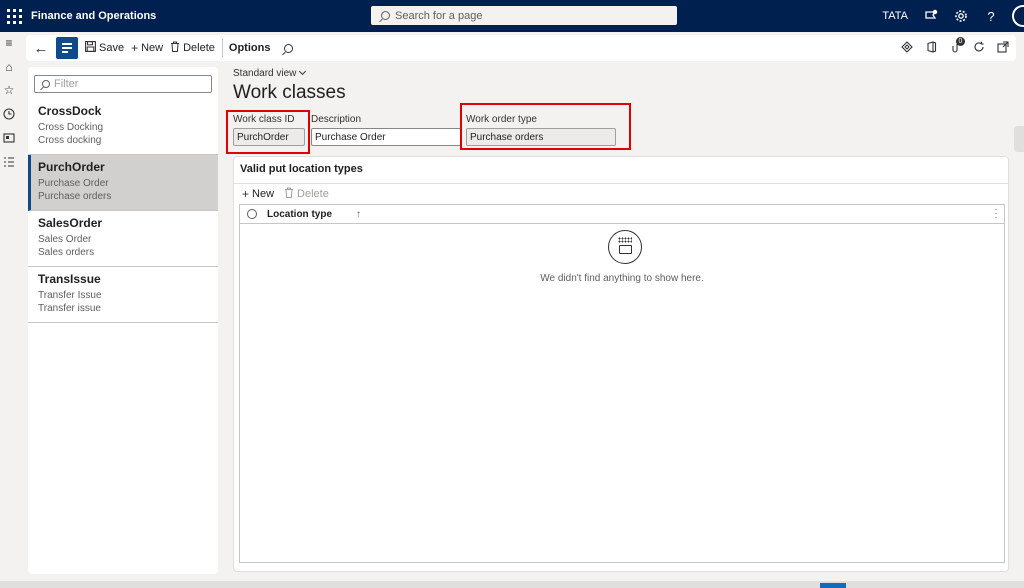 The image size is (1024, 588). What do you see at coordinates (621, 183) in the screenshot?
I see `fasttab-divider` at bounding box center [621, 183].